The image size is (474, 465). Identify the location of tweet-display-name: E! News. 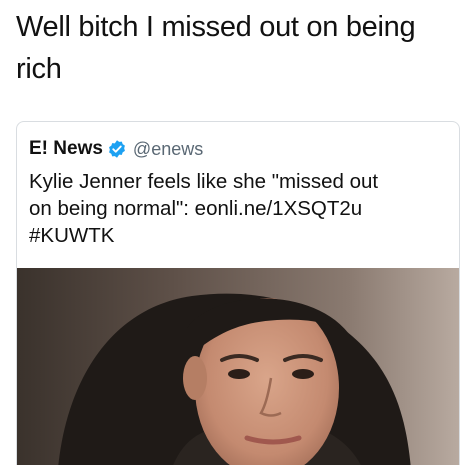
(66, 149).